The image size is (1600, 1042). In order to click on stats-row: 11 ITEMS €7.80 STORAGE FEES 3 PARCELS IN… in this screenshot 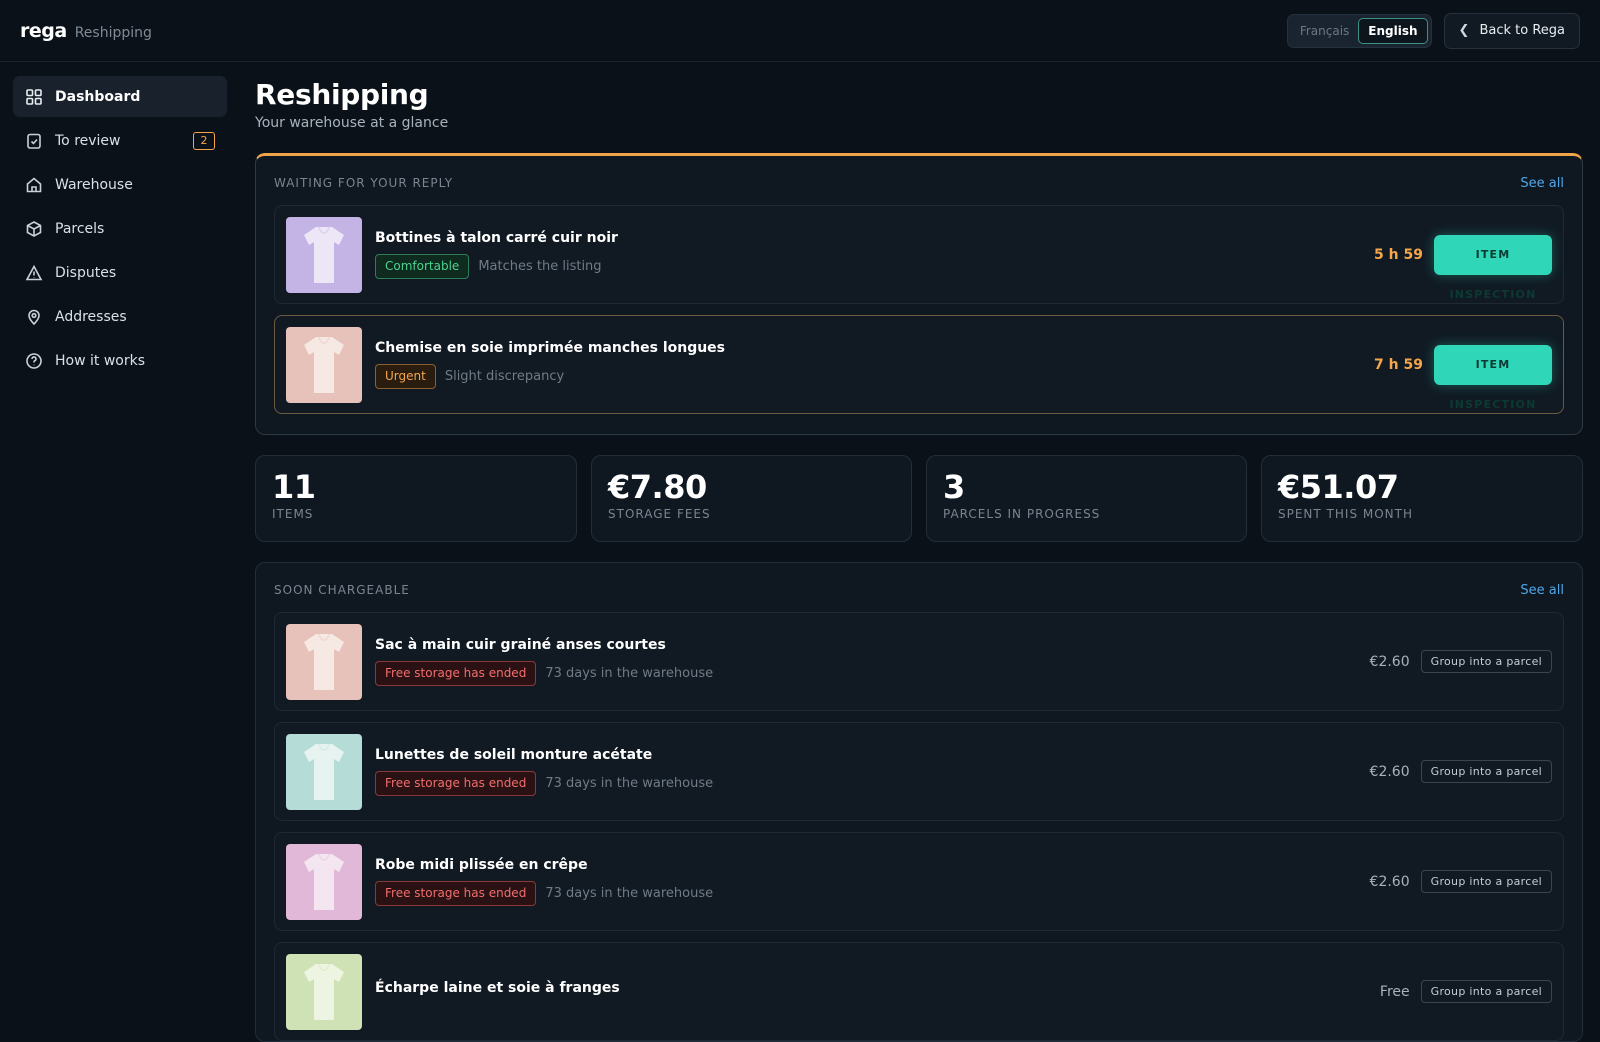, I will do `click(919, 498)`.